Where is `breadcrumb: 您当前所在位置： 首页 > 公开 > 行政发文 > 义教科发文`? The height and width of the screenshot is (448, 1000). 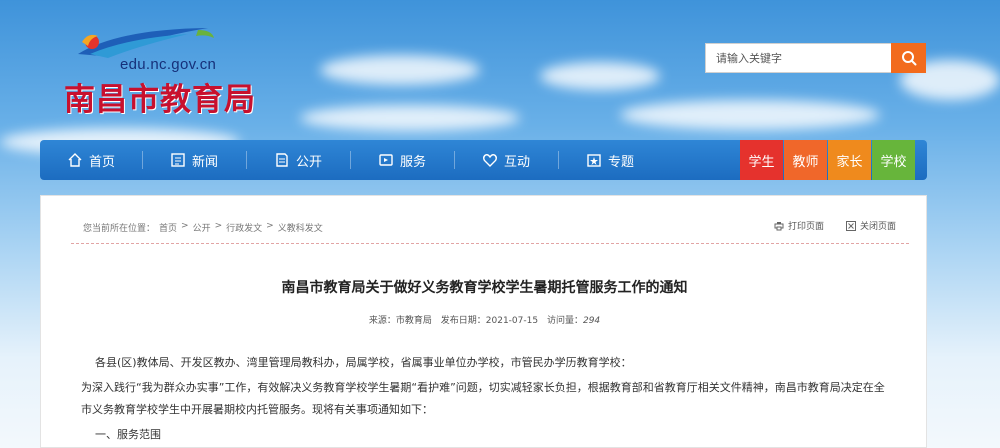
breadcrumb: 您当前所在位置： 首页 > 公开 > 行政发文 > 义教科发文 is located at coordinates (205, 227).